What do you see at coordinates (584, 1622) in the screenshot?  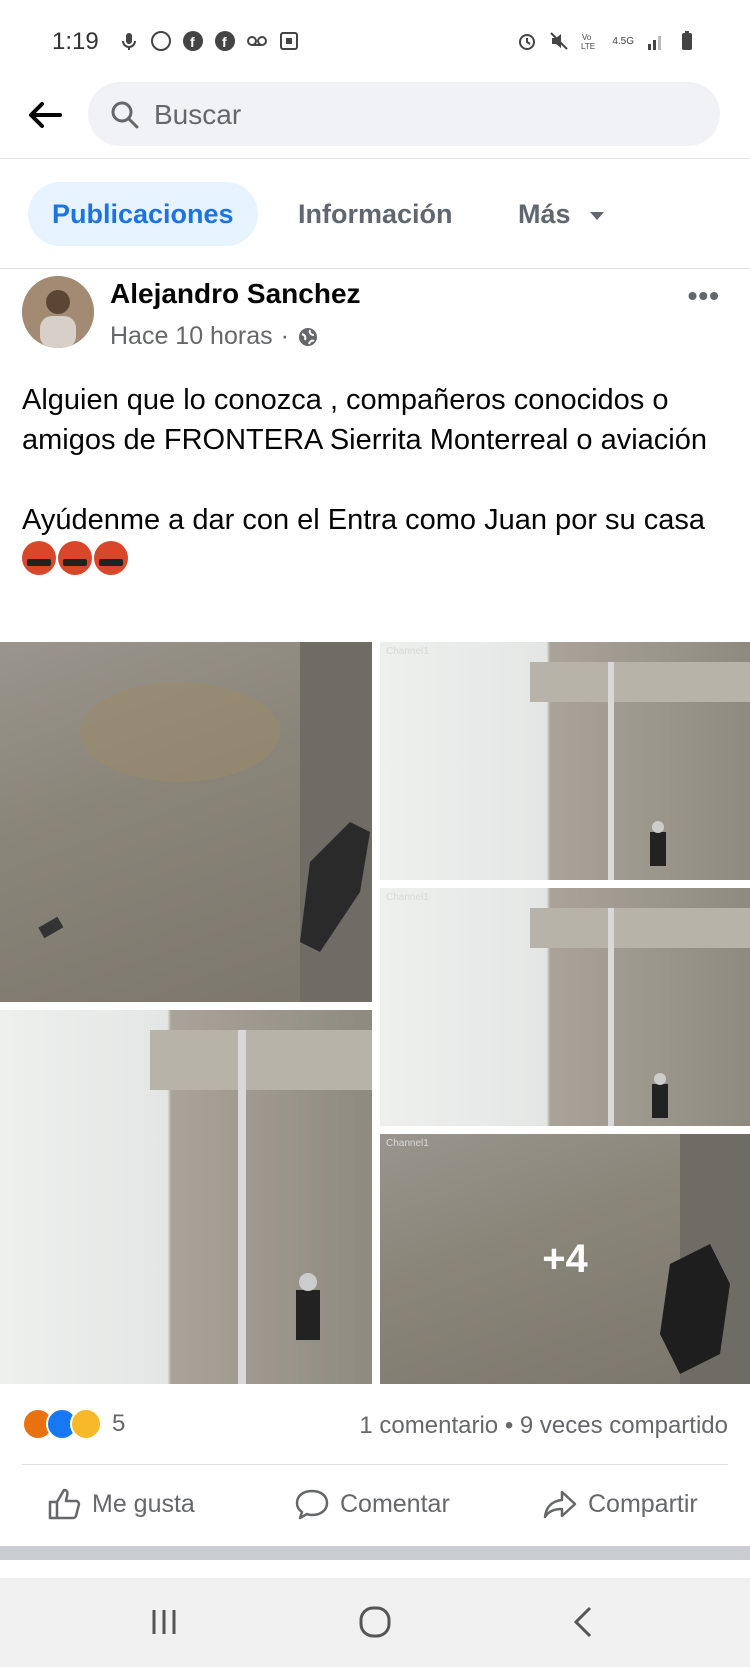 I see `back-nav-icon` at bounding box center [584, 1622].